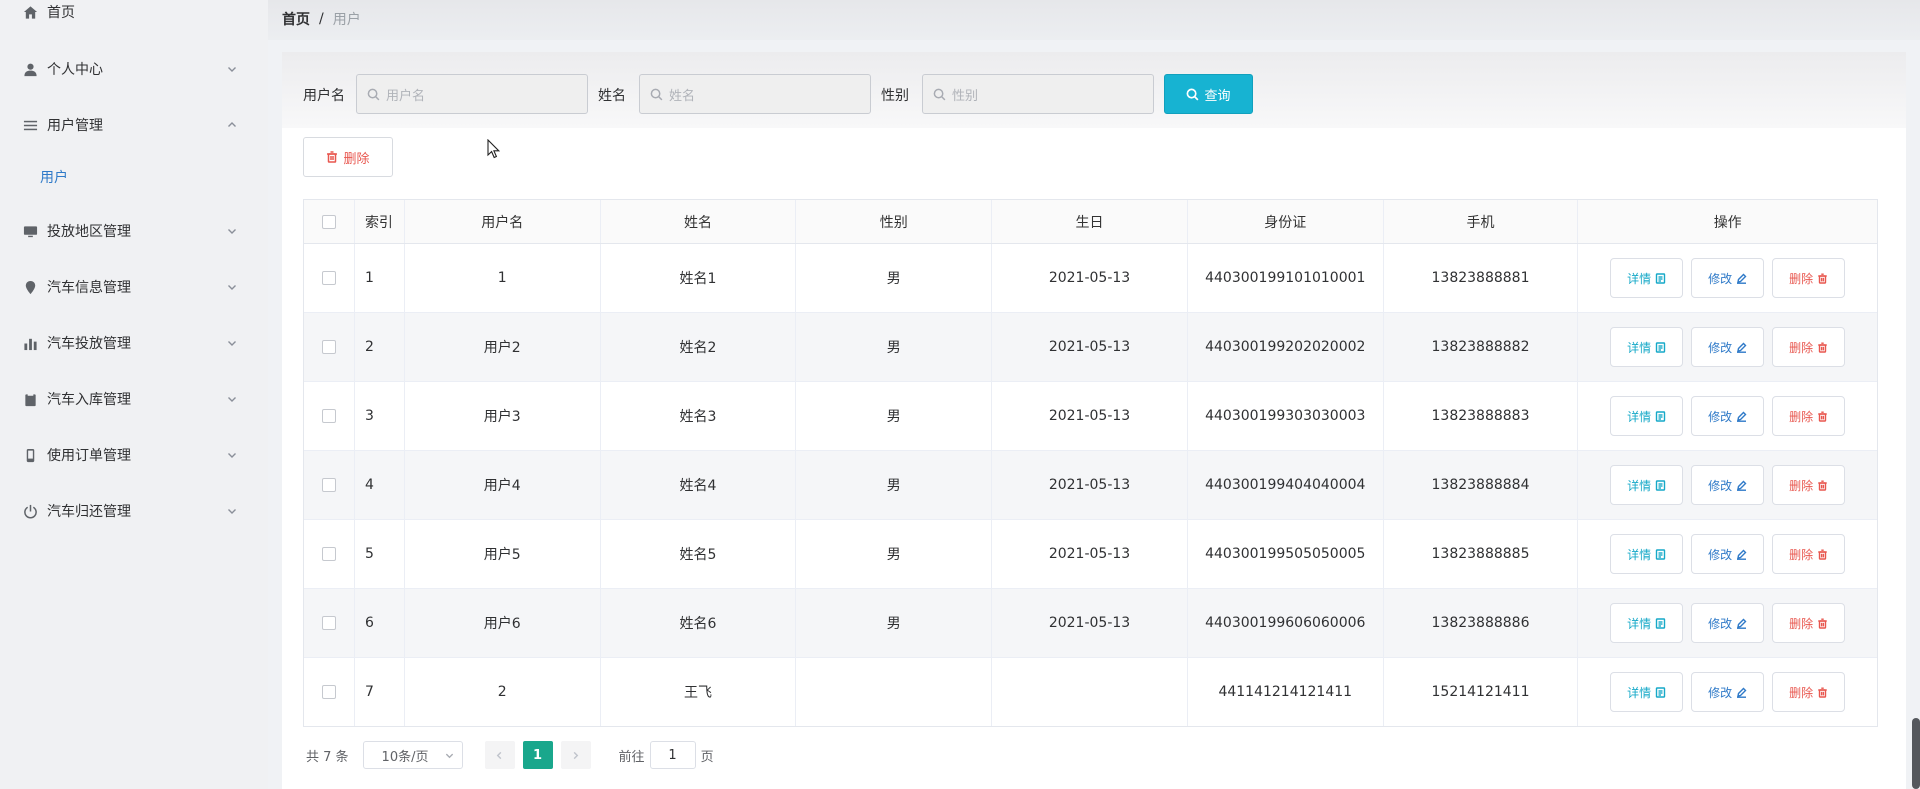  Describe the element at coordinates (1090, 692) in the screenshot. I see `table-row: 7 2 王飞 441141214121411 15214121411 详情 修改 删除` at that location.